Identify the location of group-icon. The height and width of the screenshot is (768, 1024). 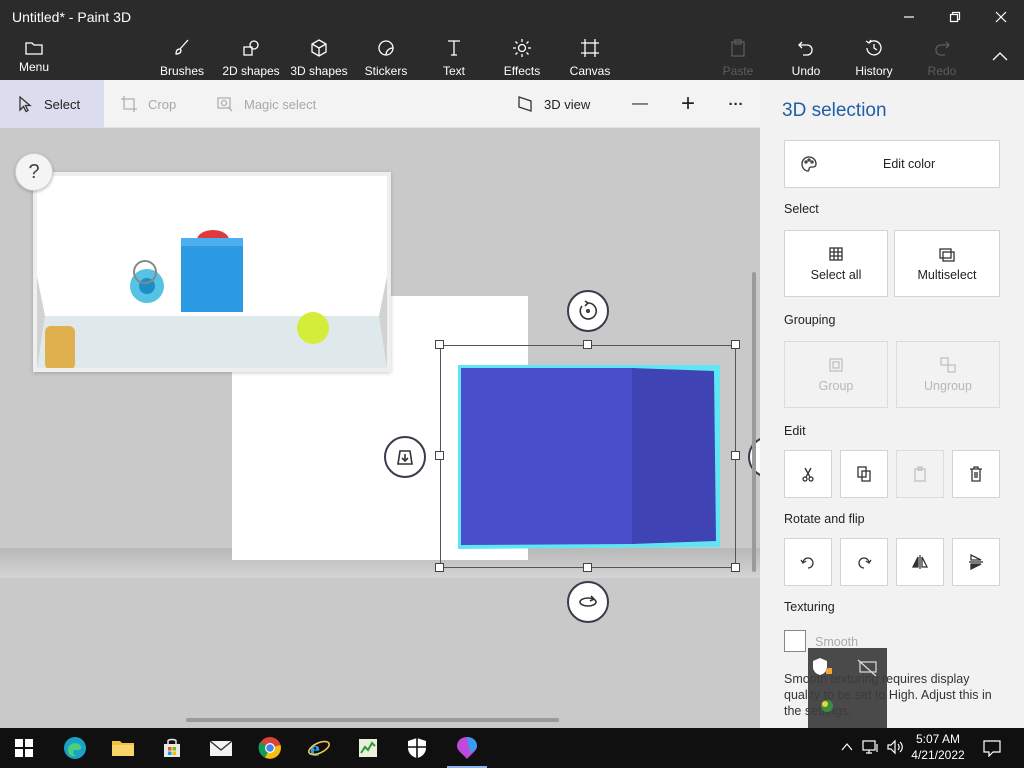
(836, 364).